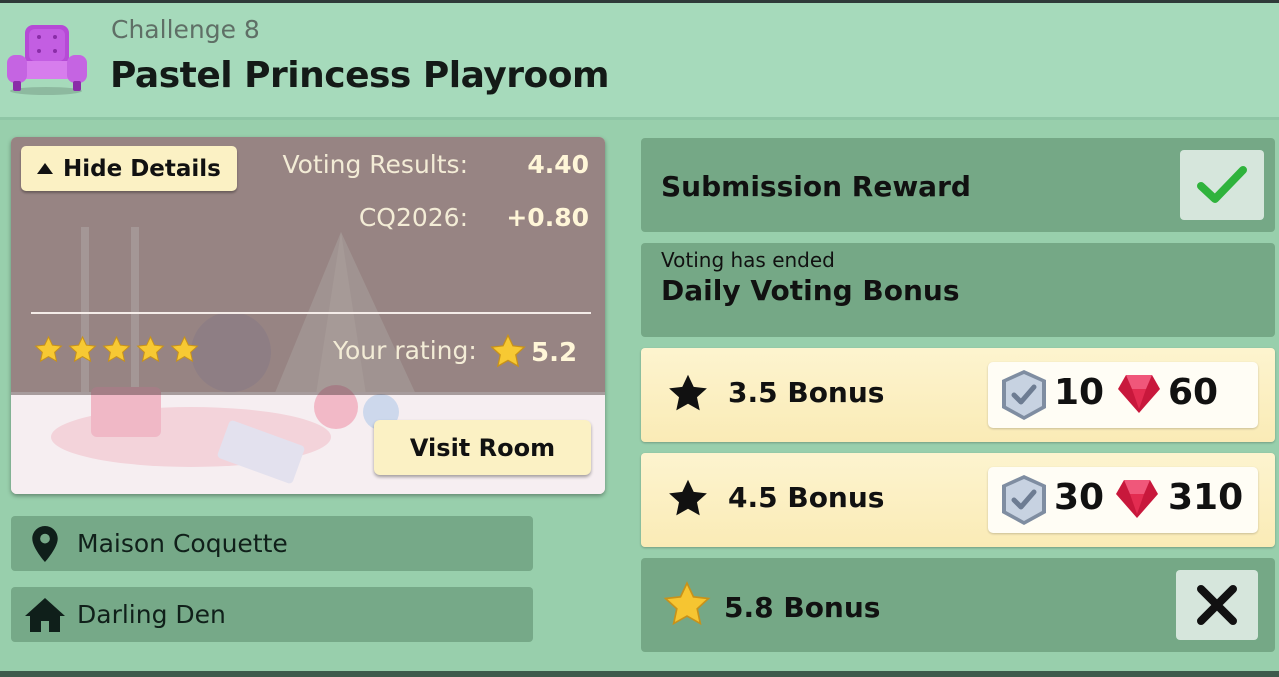  What do you see at coordinates (816, 186) in the screenshot?
I see `submission-reward-label: Submission Reward` at bounding box center [816, 186].